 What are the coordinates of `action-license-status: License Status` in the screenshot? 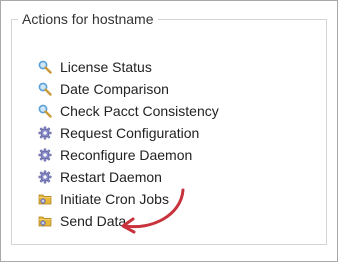 It's located at (128, 67).